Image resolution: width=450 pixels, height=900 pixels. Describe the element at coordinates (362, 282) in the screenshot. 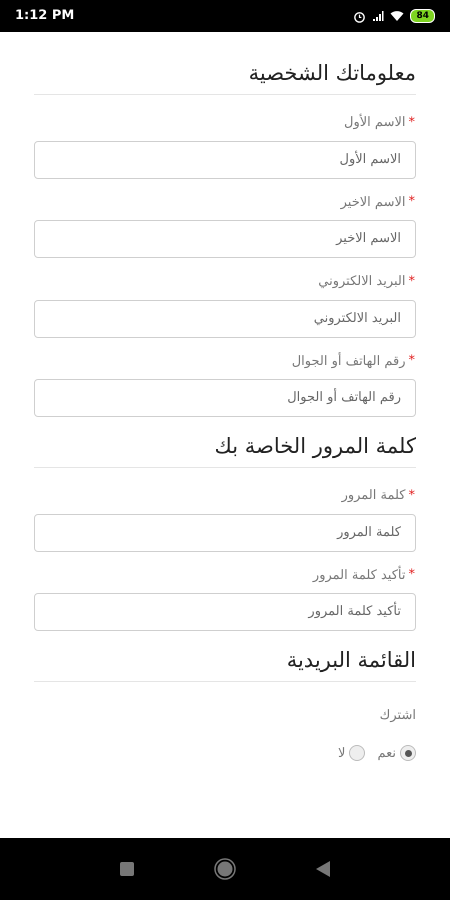

I see `field-label: البريد الالكتروني` at that location.